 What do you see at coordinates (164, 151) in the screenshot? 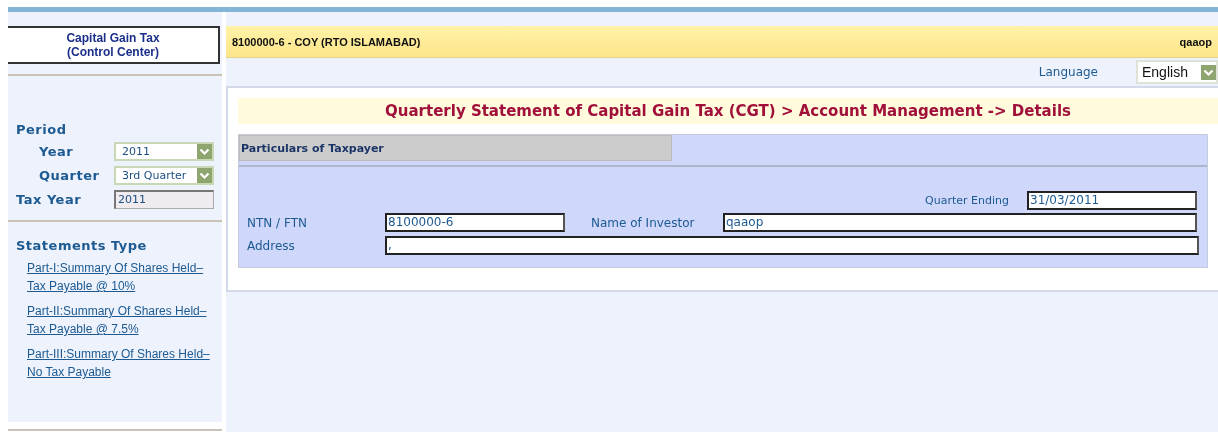
I see `year-select: 2011` at bounding box center [164, 151].